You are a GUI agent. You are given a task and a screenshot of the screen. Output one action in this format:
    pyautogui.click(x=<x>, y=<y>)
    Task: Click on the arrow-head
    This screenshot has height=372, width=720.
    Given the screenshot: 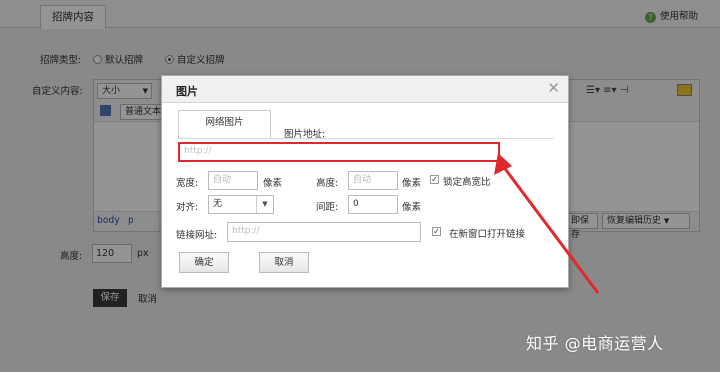 What is the action you would take?
    pyautogui.click(x=503, y=164)
    